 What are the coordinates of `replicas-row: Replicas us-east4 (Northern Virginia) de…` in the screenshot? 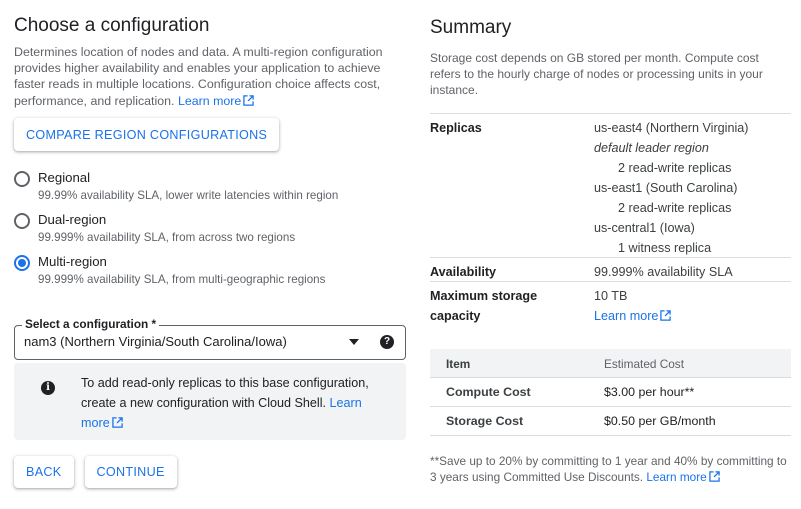 It's located at (610, 190).